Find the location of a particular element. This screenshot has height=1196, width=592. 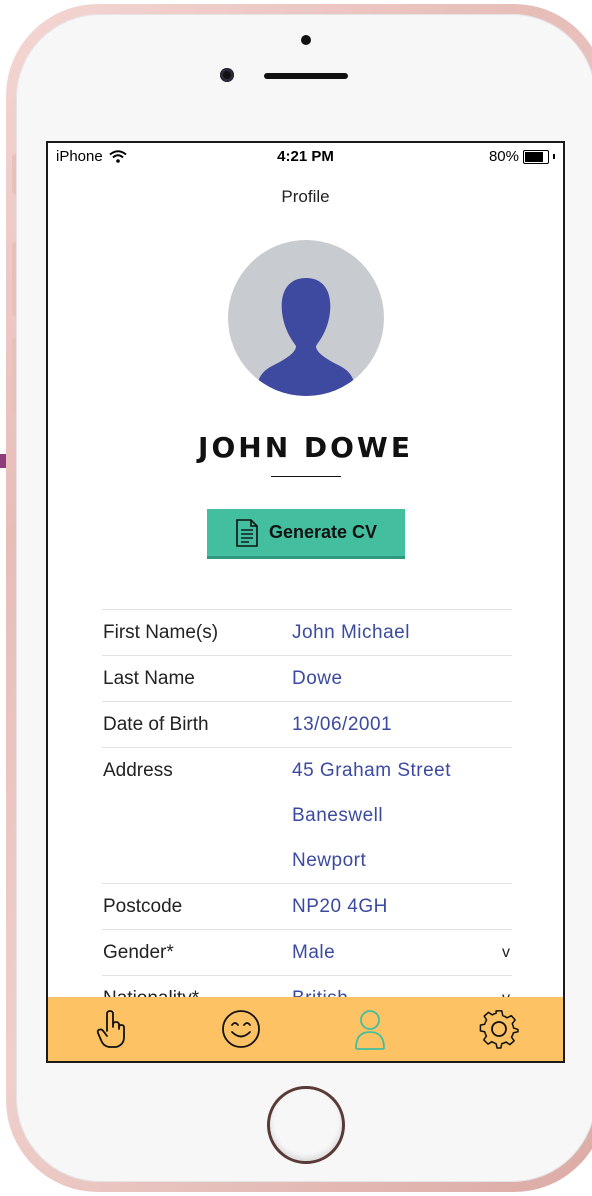

address-row: Address 45 Graham Street is located at coordinates (307, 770).